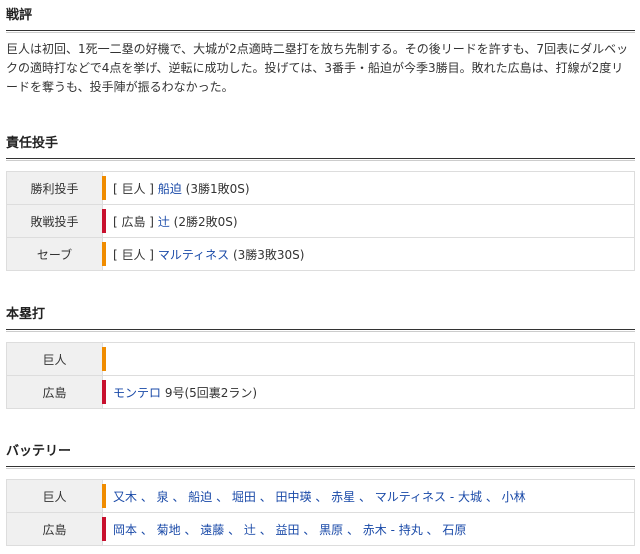 The width and height of the screenshot is (640, 554). I want to click on homerun-detail: 9号(5回裏2ラン), so click(211, 392).